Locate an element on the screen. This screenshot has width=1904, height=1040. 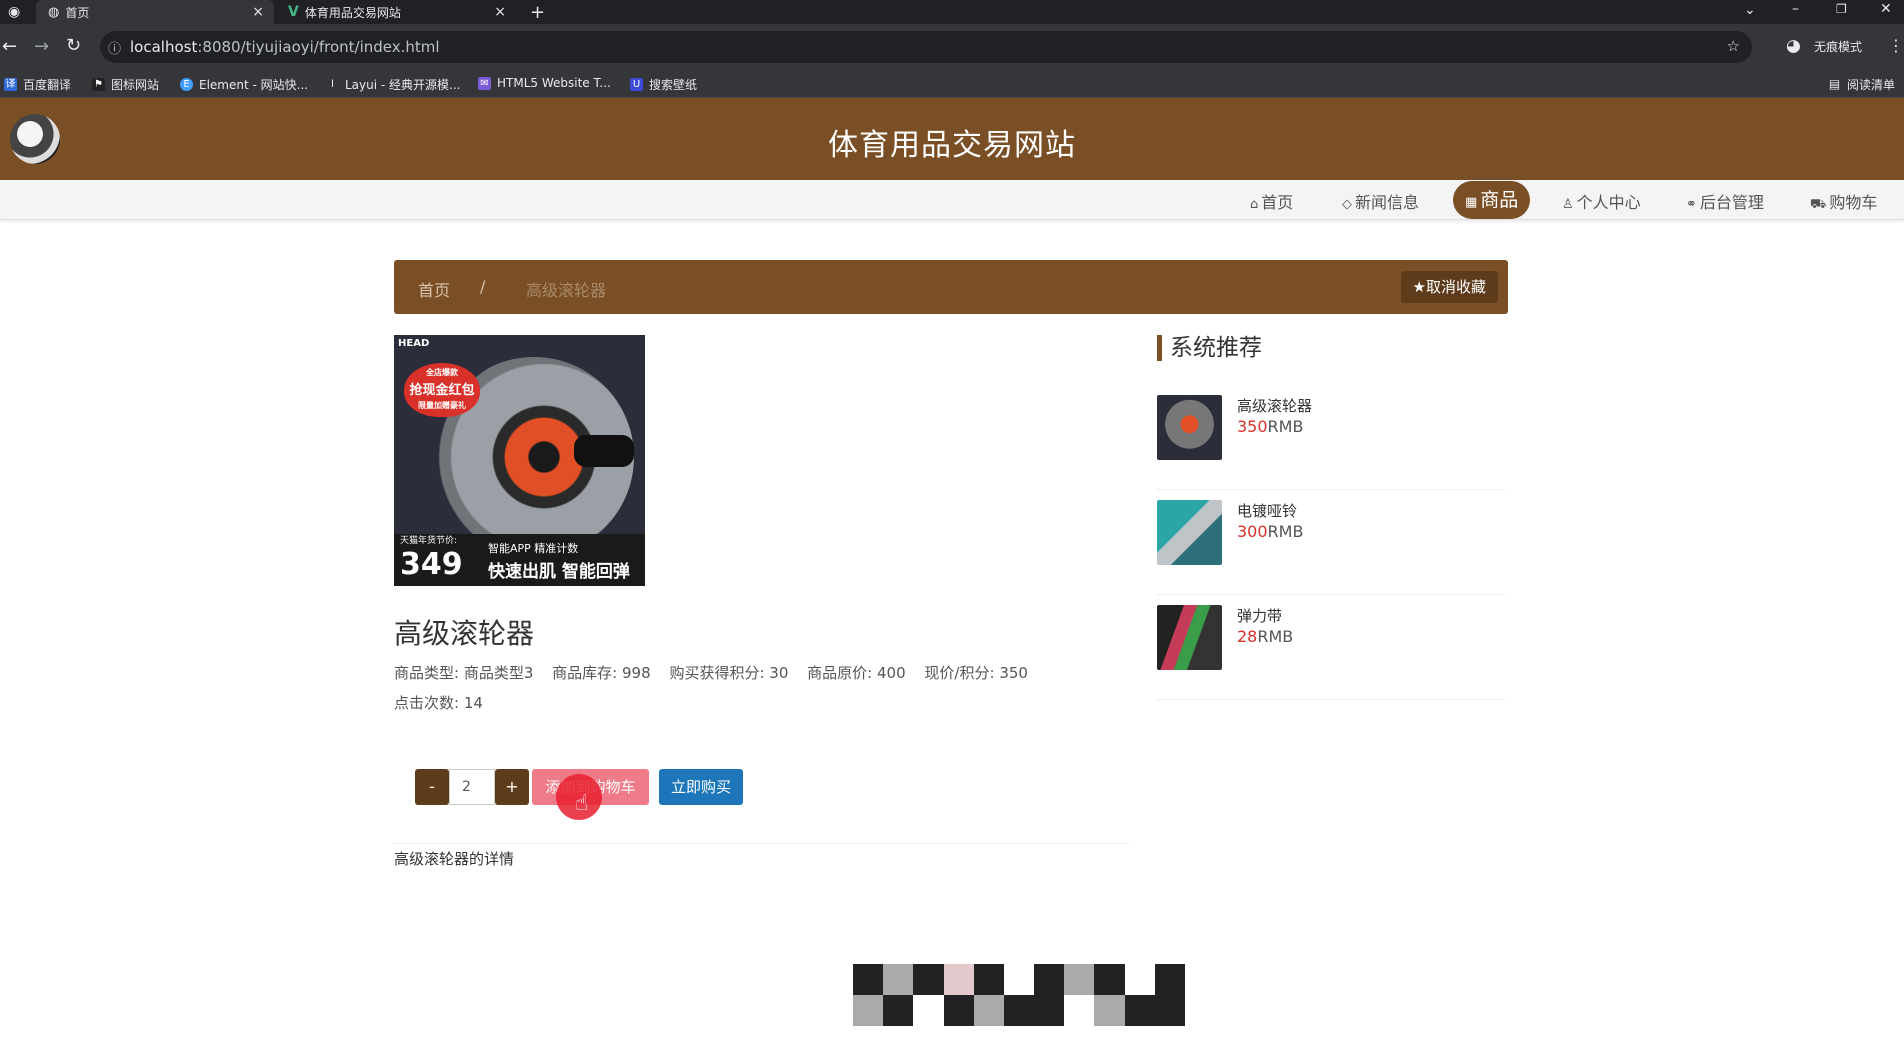
recommend-price: 28RMB is located at coordinates (1265, 636).